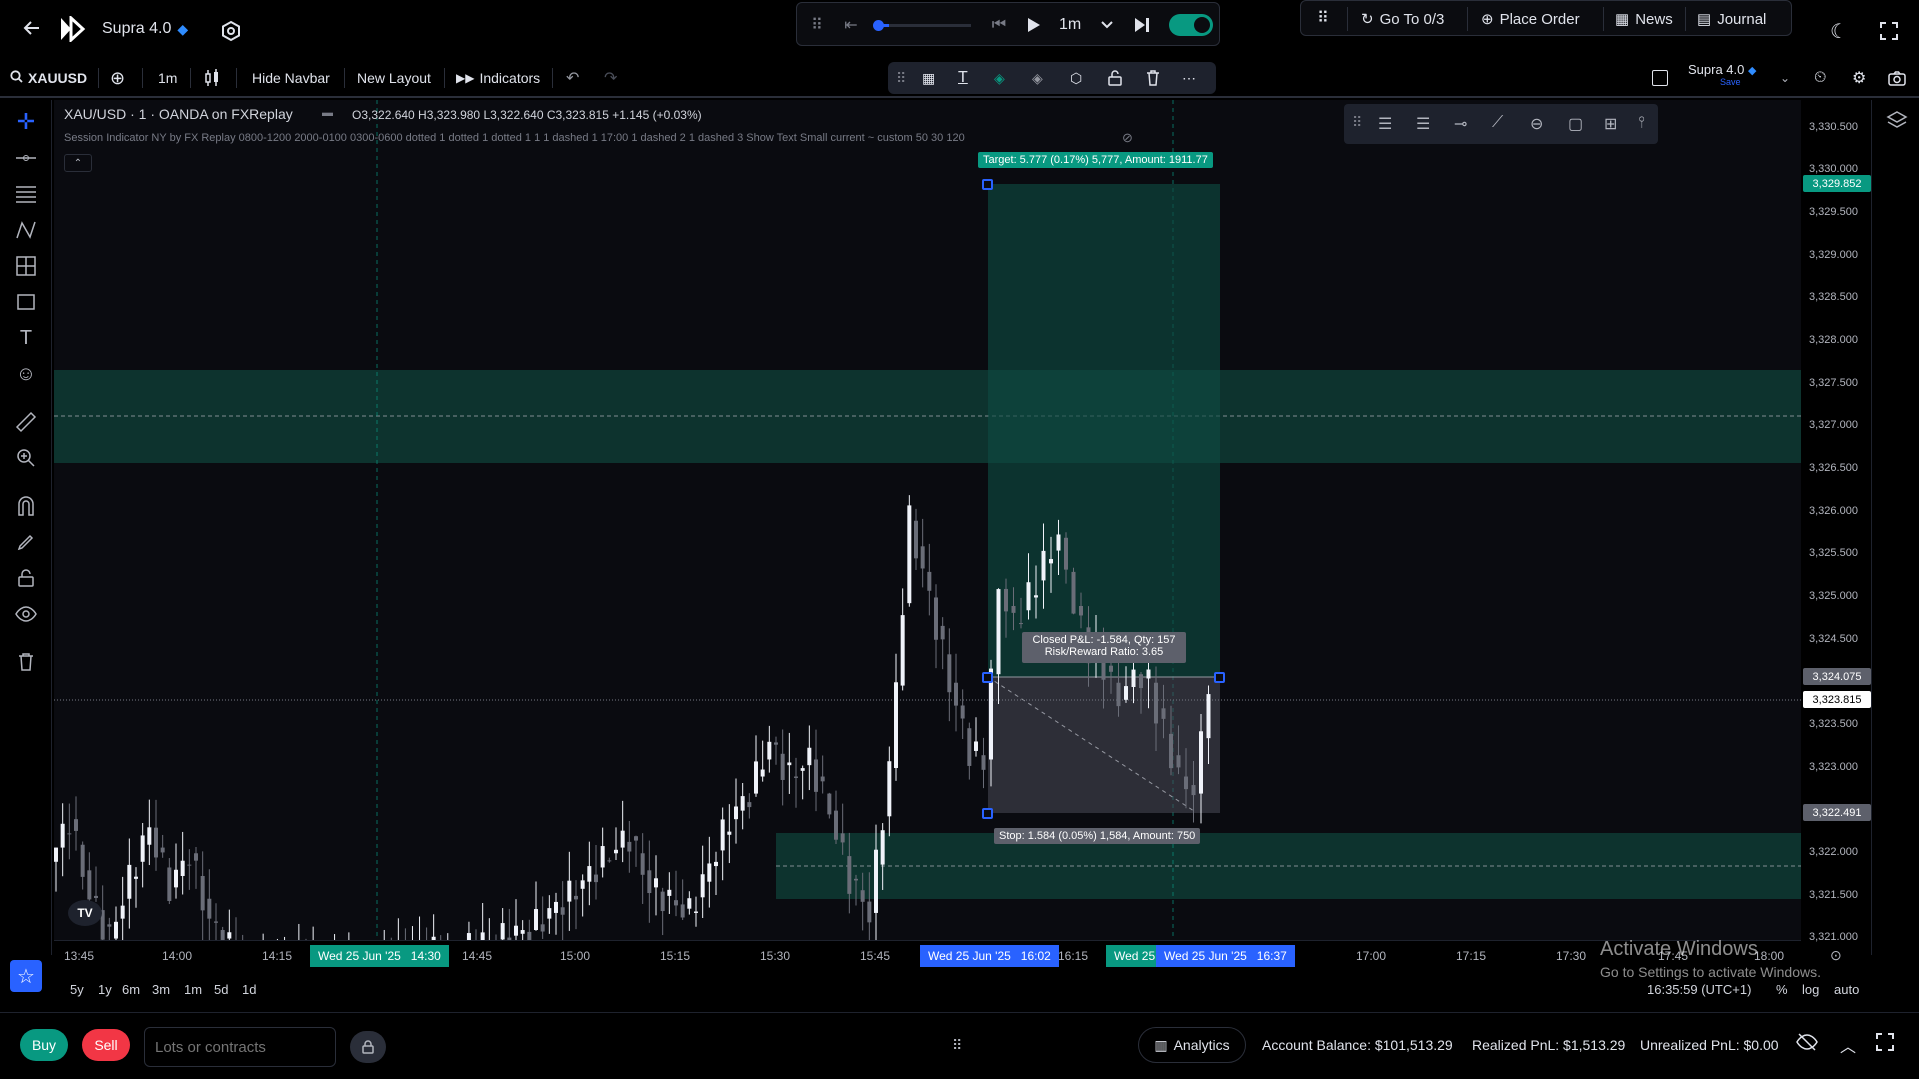 The height and width of the screenshot is (1079, 1919). I want to click on fib-retracement-icon, so click(26, 194).